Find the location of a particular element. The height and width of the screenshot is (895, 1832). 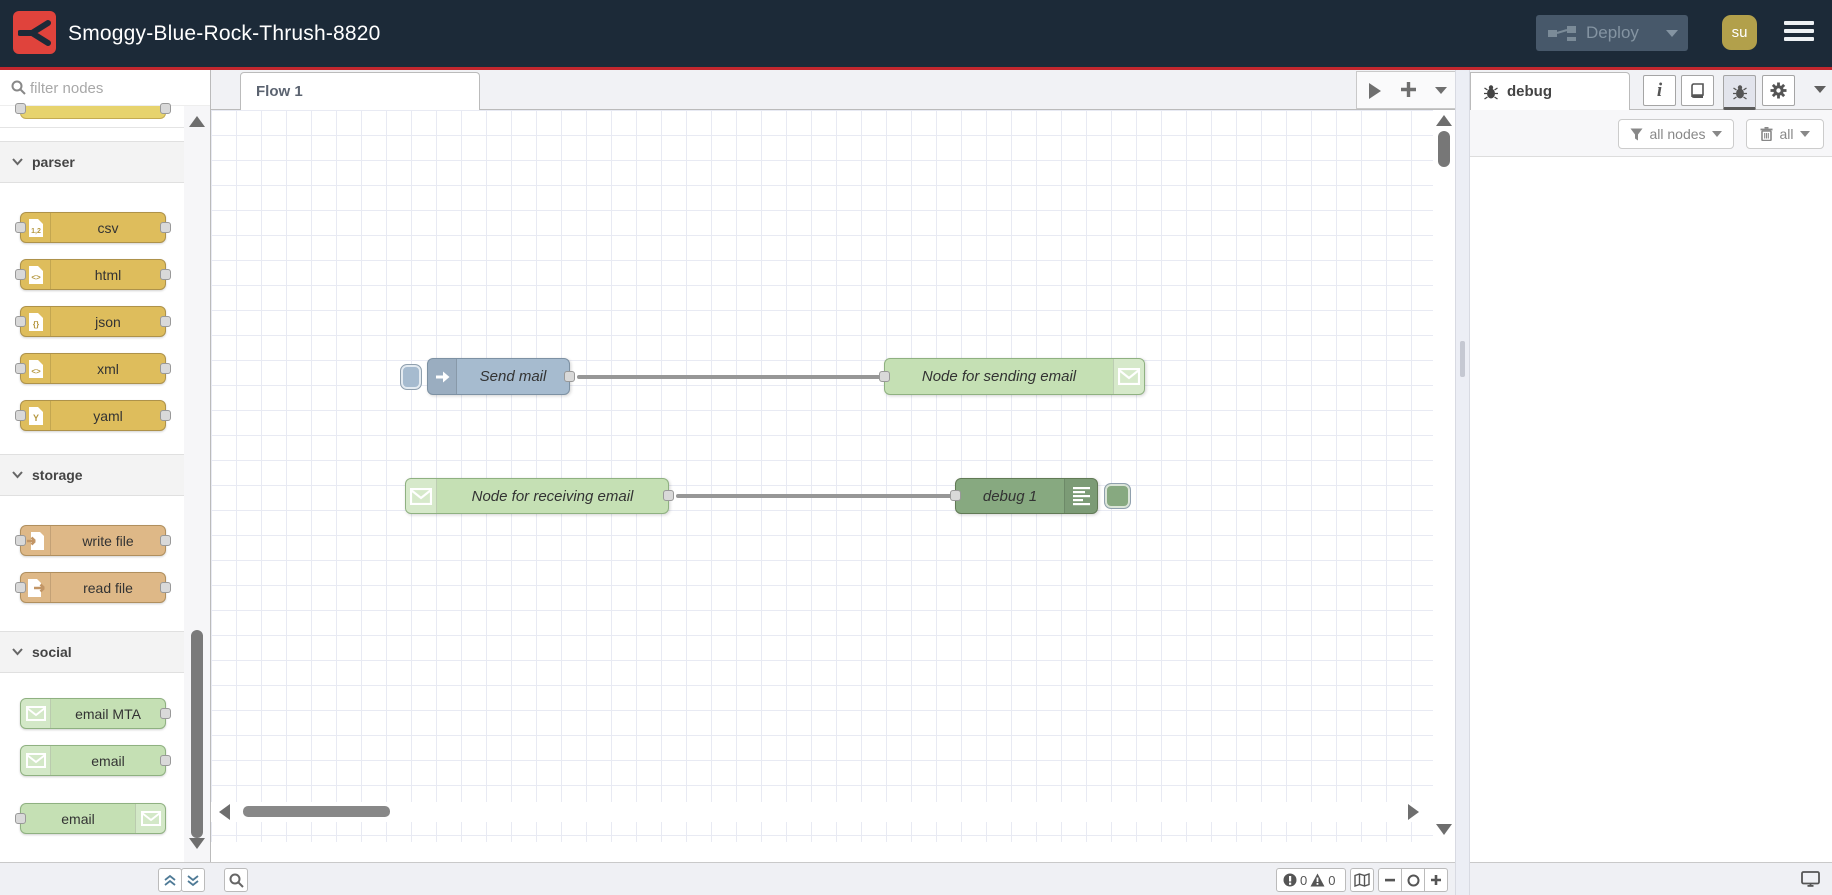

node-send-mail: Send mail is located at coordinates (501, 376).